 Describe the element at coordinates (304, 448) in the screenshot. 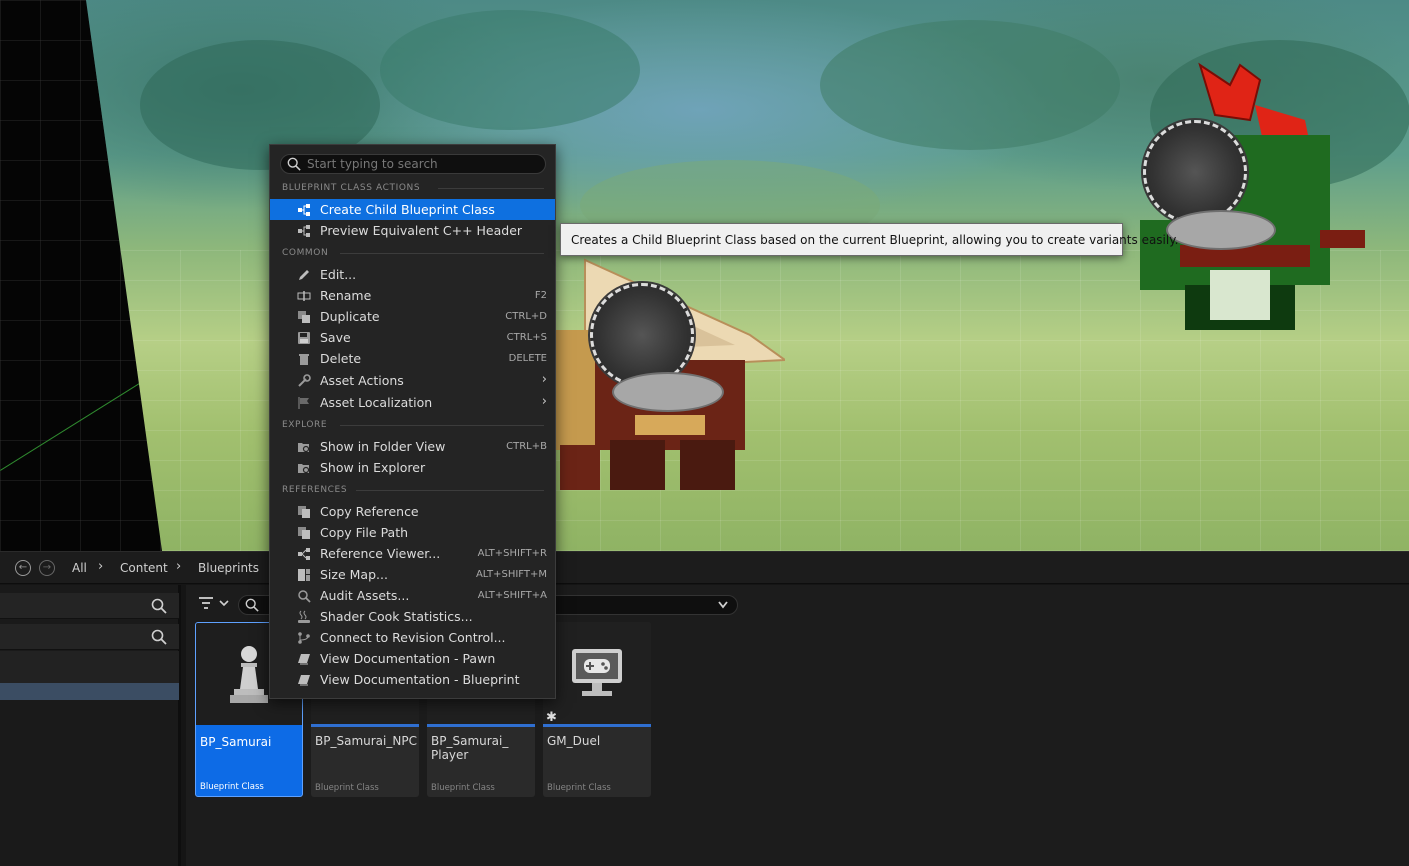

I see `folder-search-icon` at that location.